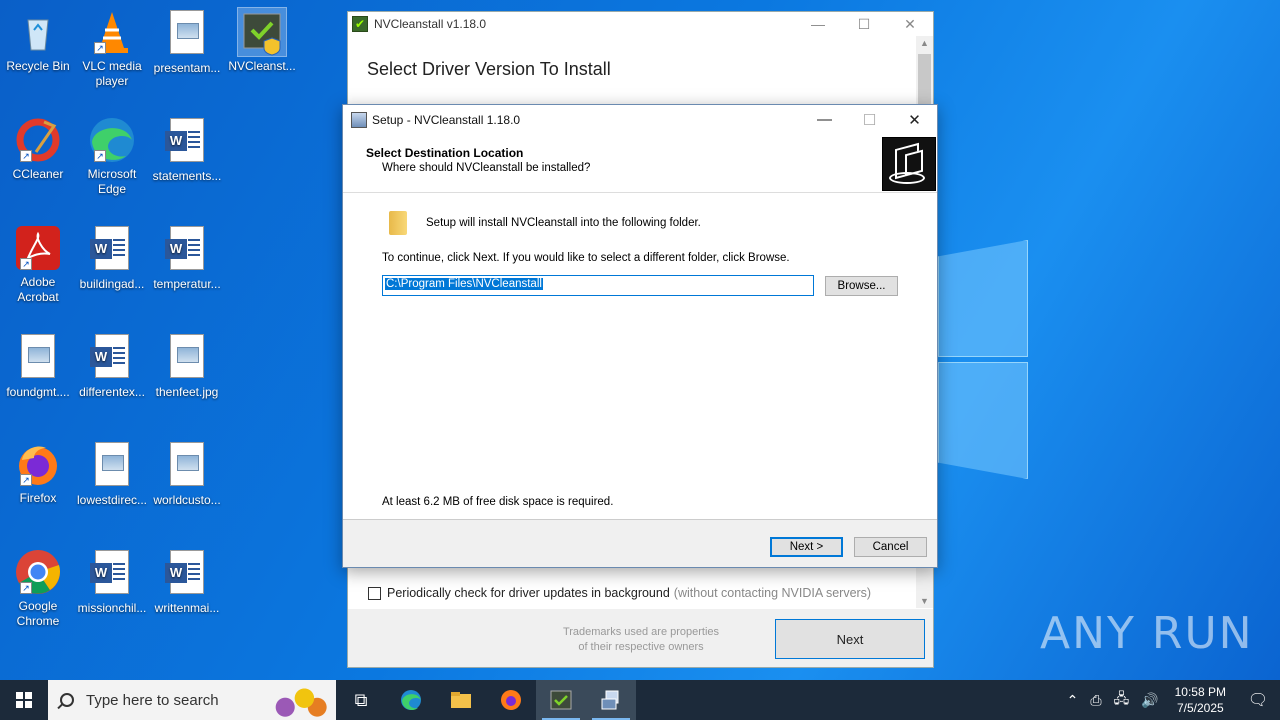  Describe the element at coordinates (1149, 700) in the screenshot. I see `volume-icon: 🔊` at that location.